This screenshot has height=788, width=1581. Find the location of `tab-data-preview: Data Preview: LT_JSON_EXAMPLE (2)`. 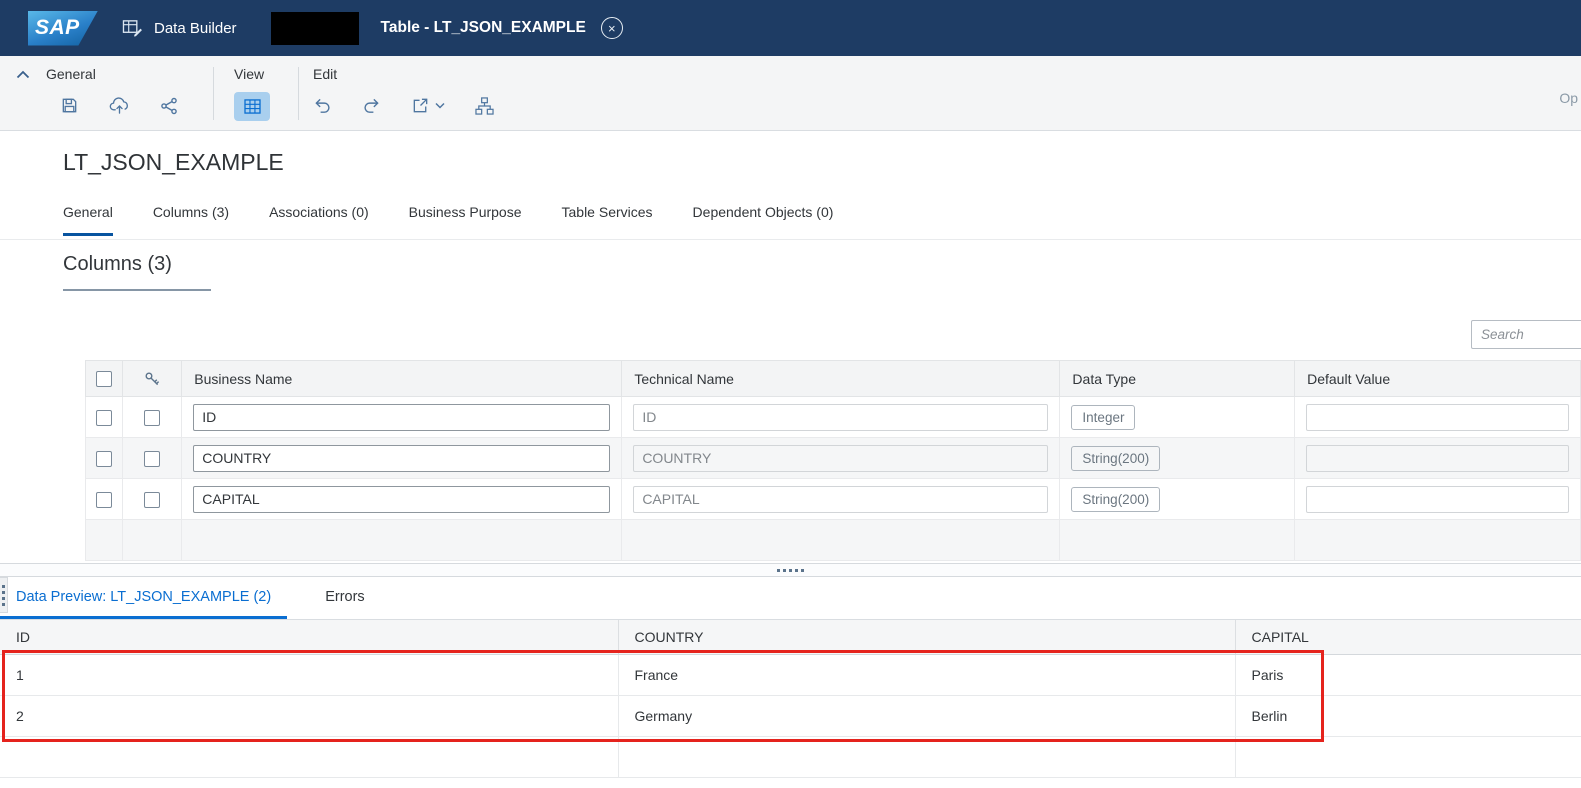

tab-data-preview: Data Preview: LT_JSON_EXAMPLE (2) is located at coordinates (144, 598).